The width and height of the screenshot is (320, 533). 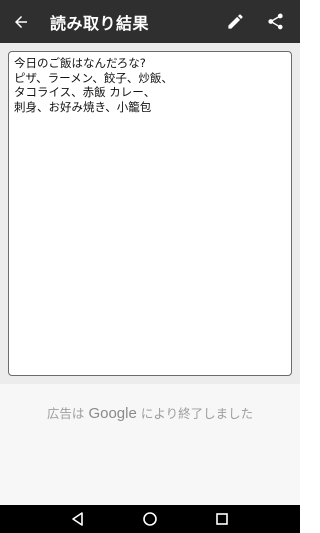 I want to click on ad-closed-message: 広告は Google により終了しました, so click(x=150, y=412).